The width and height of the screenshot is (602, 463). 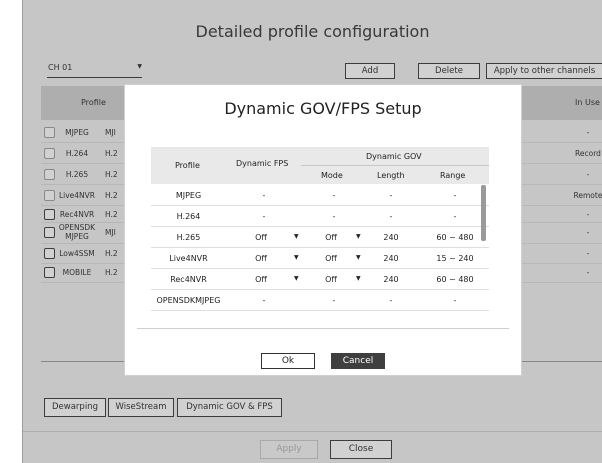 I want to click on table-row: Rec4NVR Off ▼ Off ▼ 240 60 ~ 480, so click(x=320, y=279).